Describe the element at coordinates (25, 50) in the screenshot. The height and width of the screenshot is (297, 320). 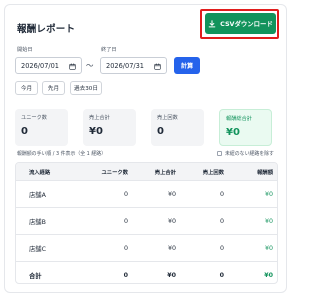
I see `start-date-label: 開始日` at that location.